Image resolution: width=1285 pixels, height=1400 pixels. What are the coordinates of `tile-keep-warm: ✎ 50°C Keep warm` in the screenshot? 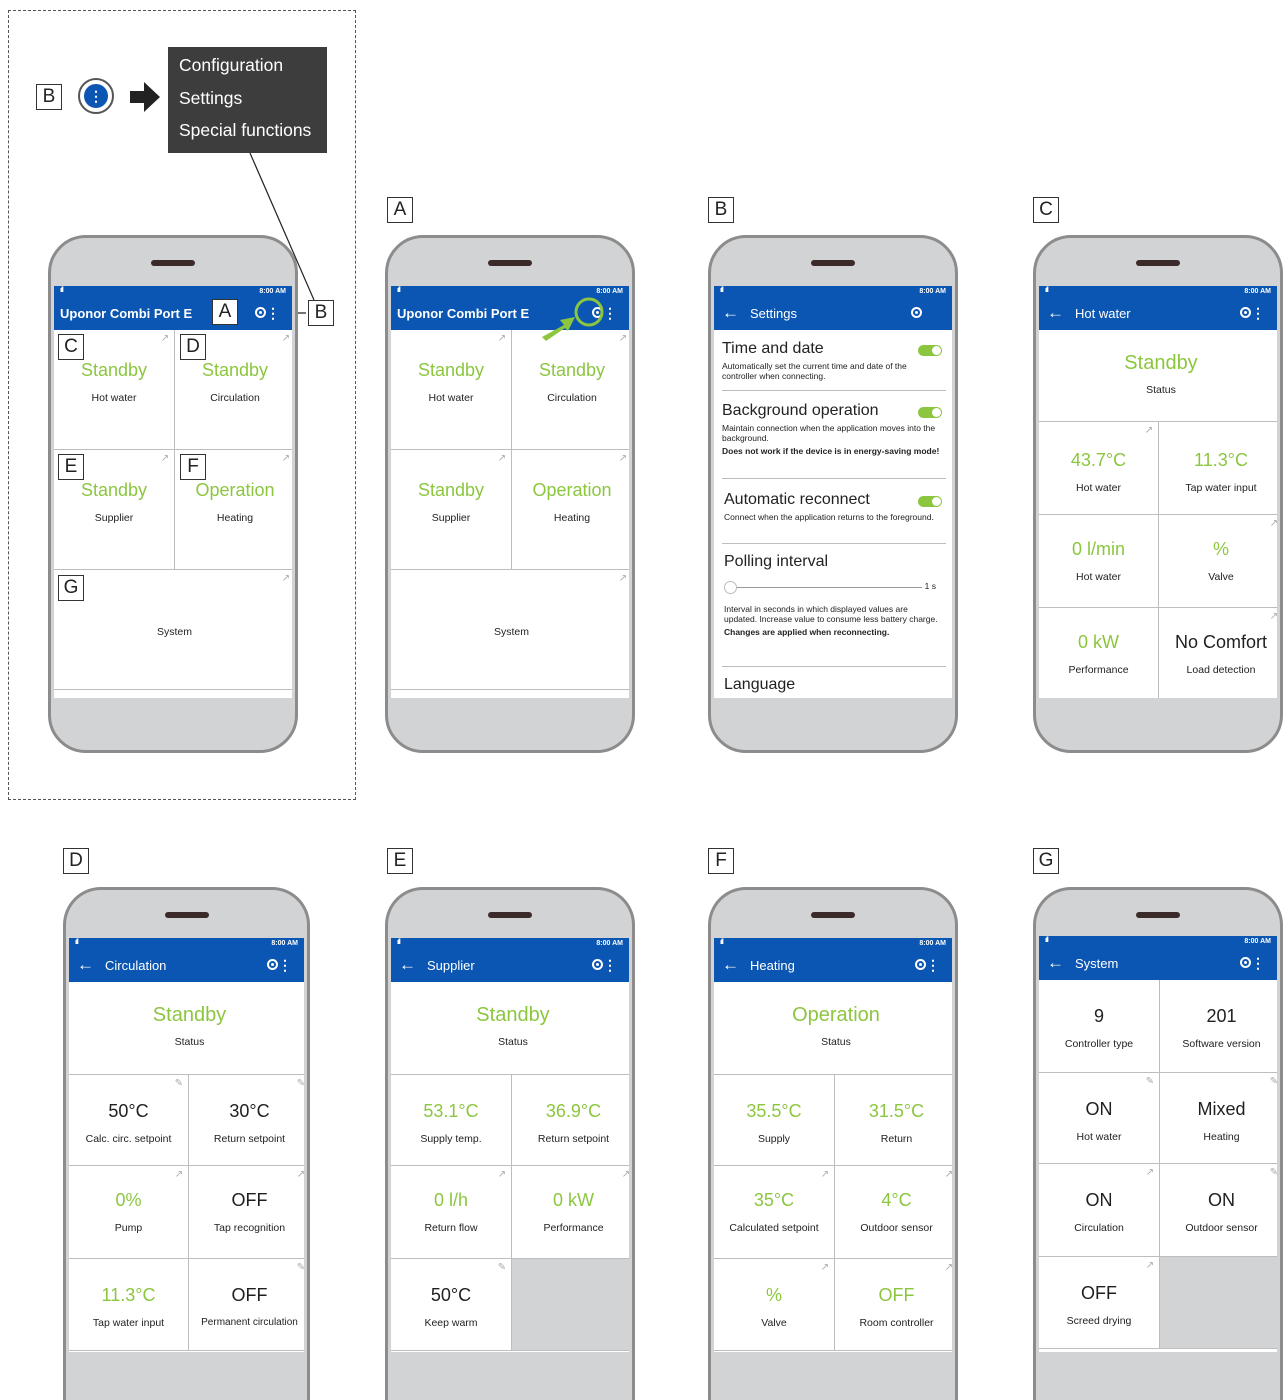 It's located at (451, 1305).